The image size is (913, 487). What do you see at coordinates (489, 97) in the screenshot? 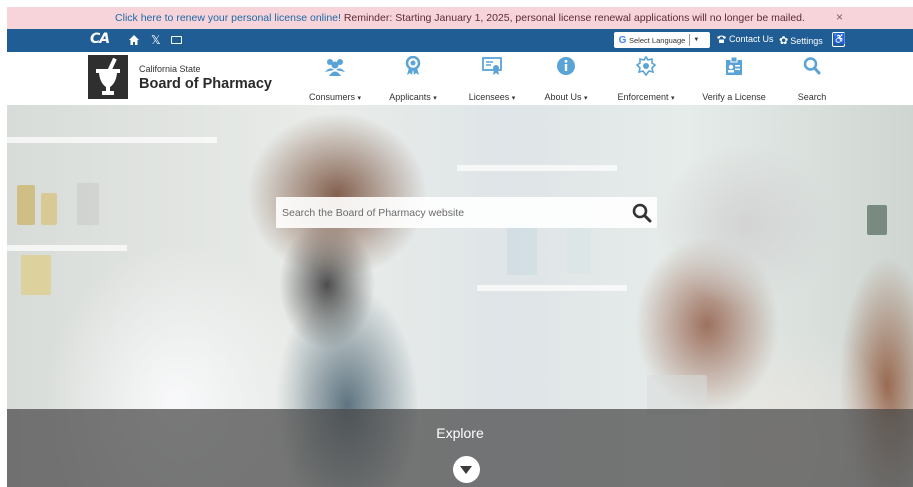
I see `nav-licensees-label: Licensees` at bounding box center [489, 97].